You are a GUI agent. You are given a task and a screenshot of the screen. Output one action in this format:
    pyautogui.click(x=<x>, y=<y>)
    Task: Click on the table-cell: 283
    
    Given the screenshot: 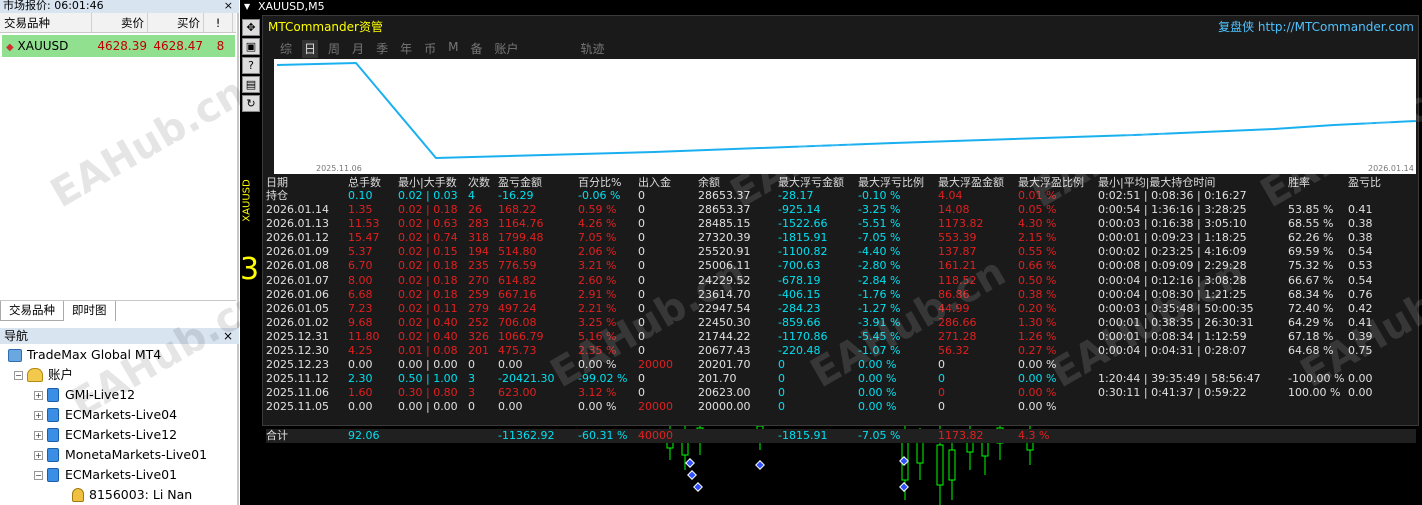 What is the action you would take?
    pyautogui.click(x=478, y=224)
    